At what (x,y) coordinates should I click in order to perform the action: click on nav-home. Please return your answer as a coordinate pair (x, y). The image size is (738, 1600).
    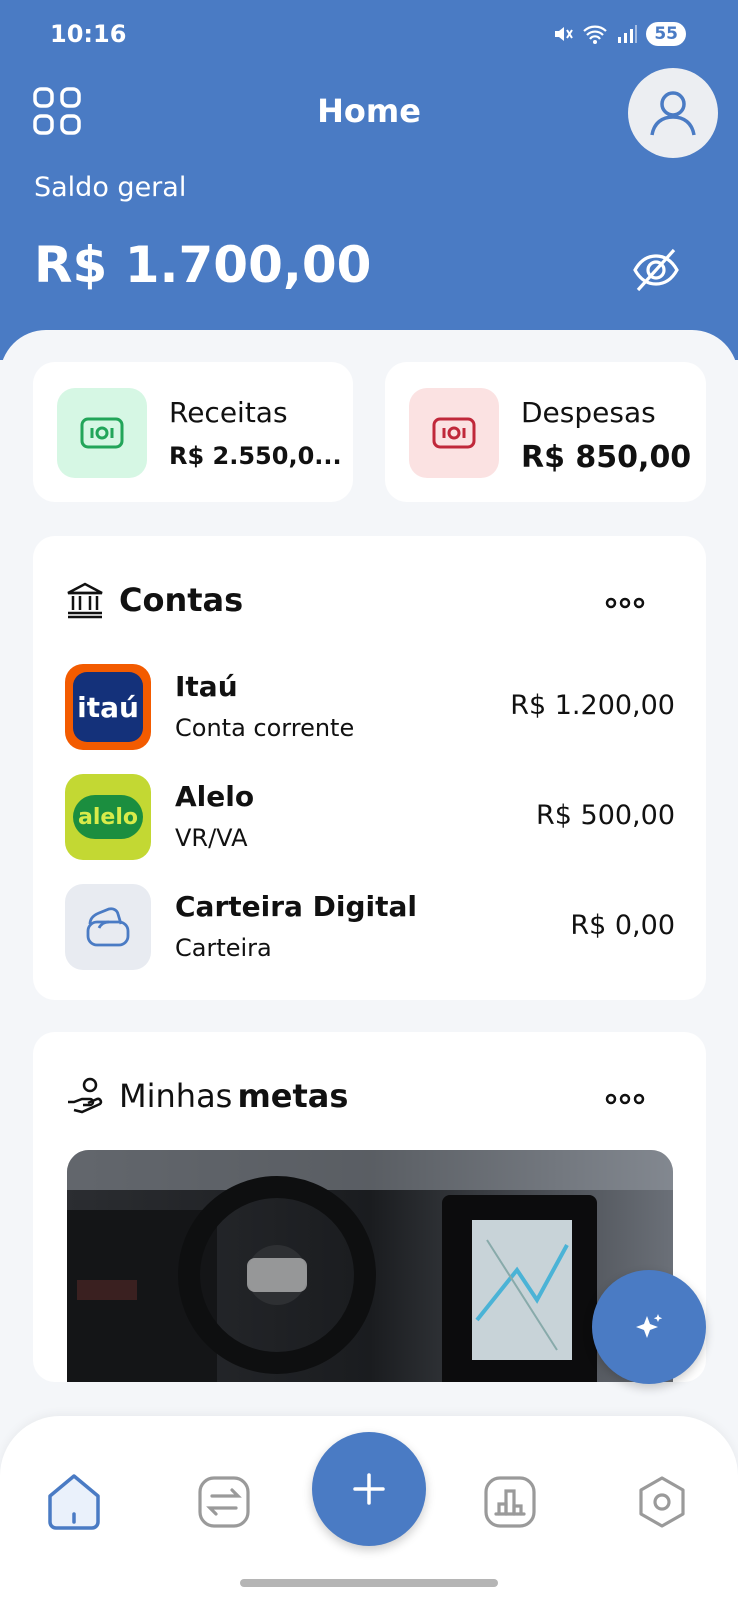
    Looking at the image, I should click on (74, 1502).